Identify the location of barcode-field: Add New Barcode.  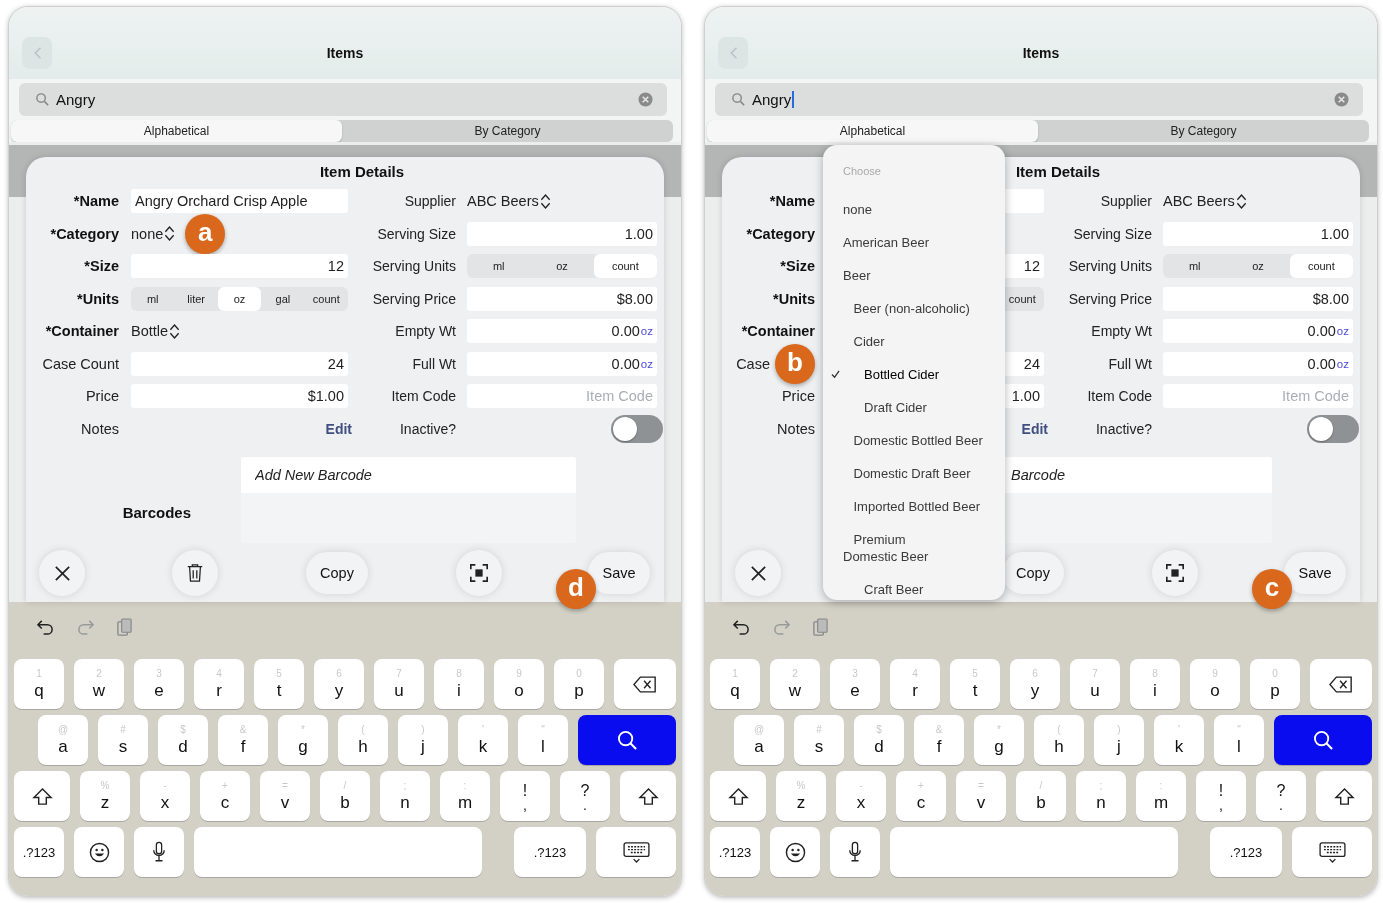
(408, 500).